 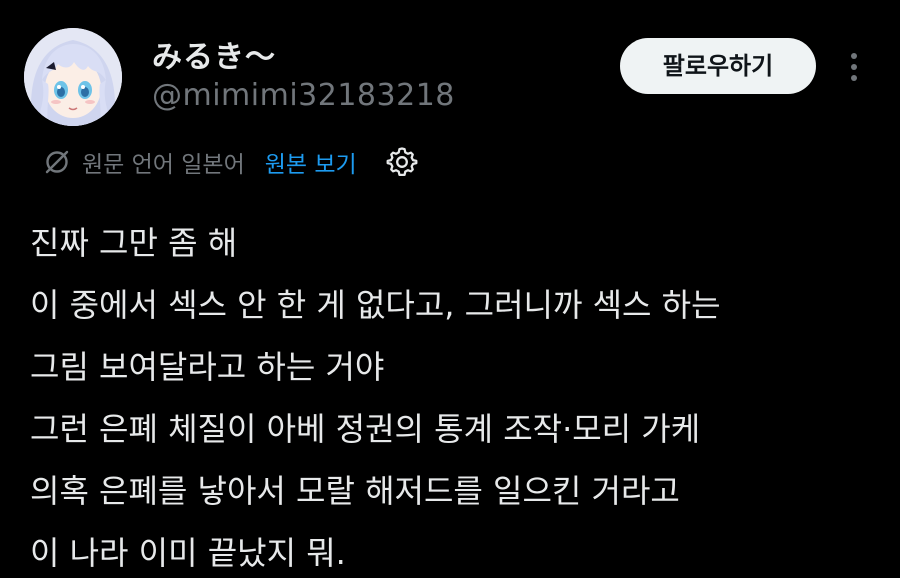 I want to click on tweet-line: 의혹 은폐를 낳아서 모랄 해저드를 일으킨 거라고, so click(x=355, y=491).